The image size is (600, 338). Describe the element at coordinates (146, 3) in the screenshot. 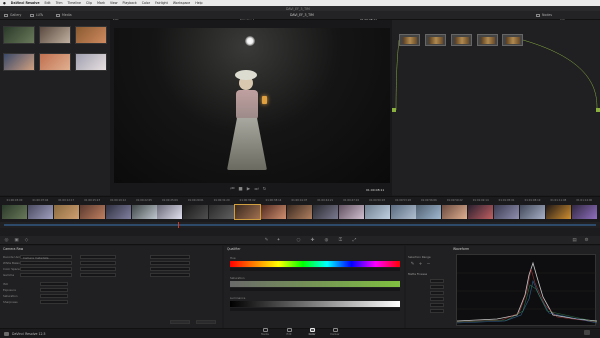

I see `menu-item-color: Color` at that location.